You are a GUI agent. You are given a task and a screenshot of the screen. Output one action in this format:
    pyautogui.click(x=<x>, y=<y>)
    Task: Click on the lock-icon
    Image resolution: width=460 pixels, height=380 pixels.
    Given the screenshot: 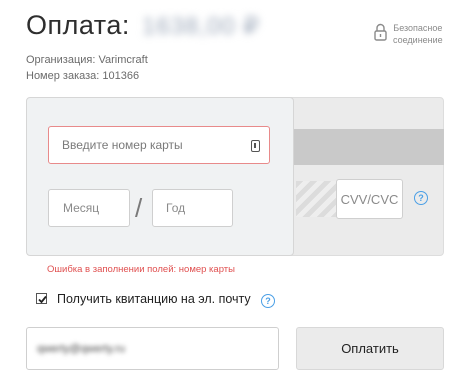 What is the action you would take?
    pyautogui.click(x=380, y=32)
    